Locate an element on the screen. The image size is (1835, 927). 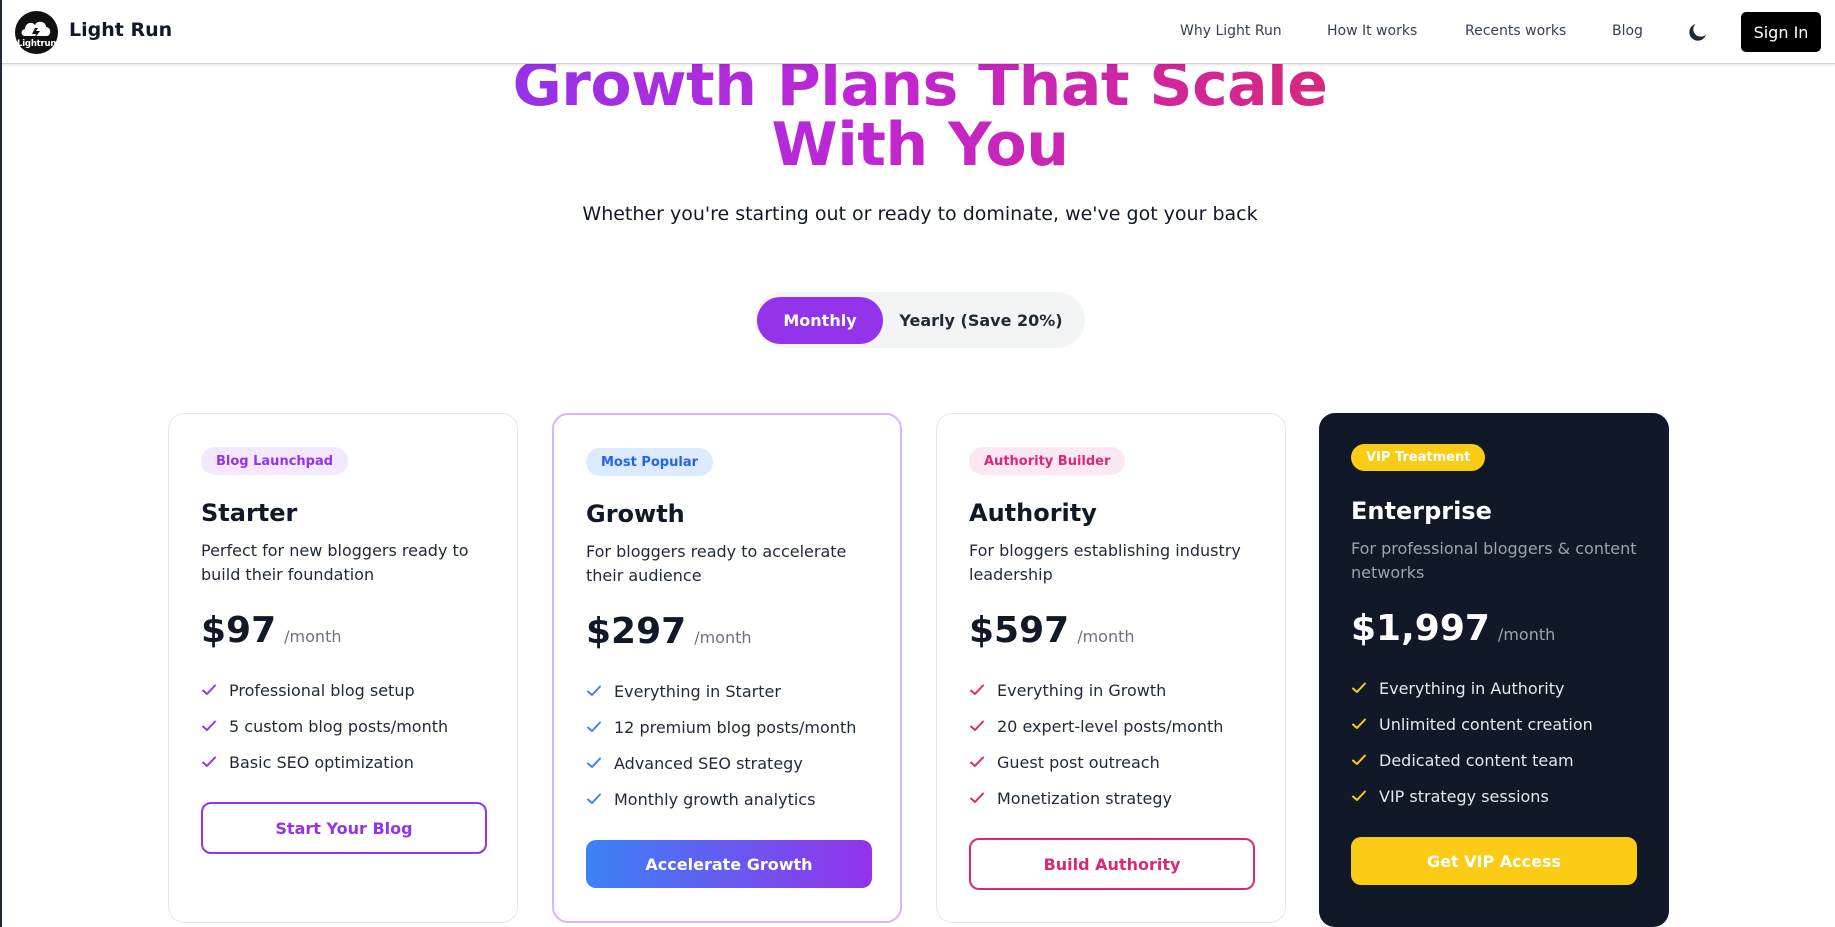
feature-label: Dedicated content team is located at coordinates (1476, 760).